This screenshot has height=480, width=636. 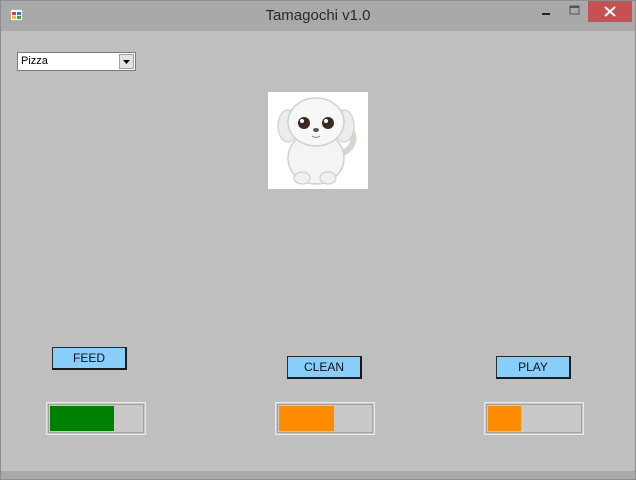 I want to click on clean-progress-fill, so click(x=306, y=418).